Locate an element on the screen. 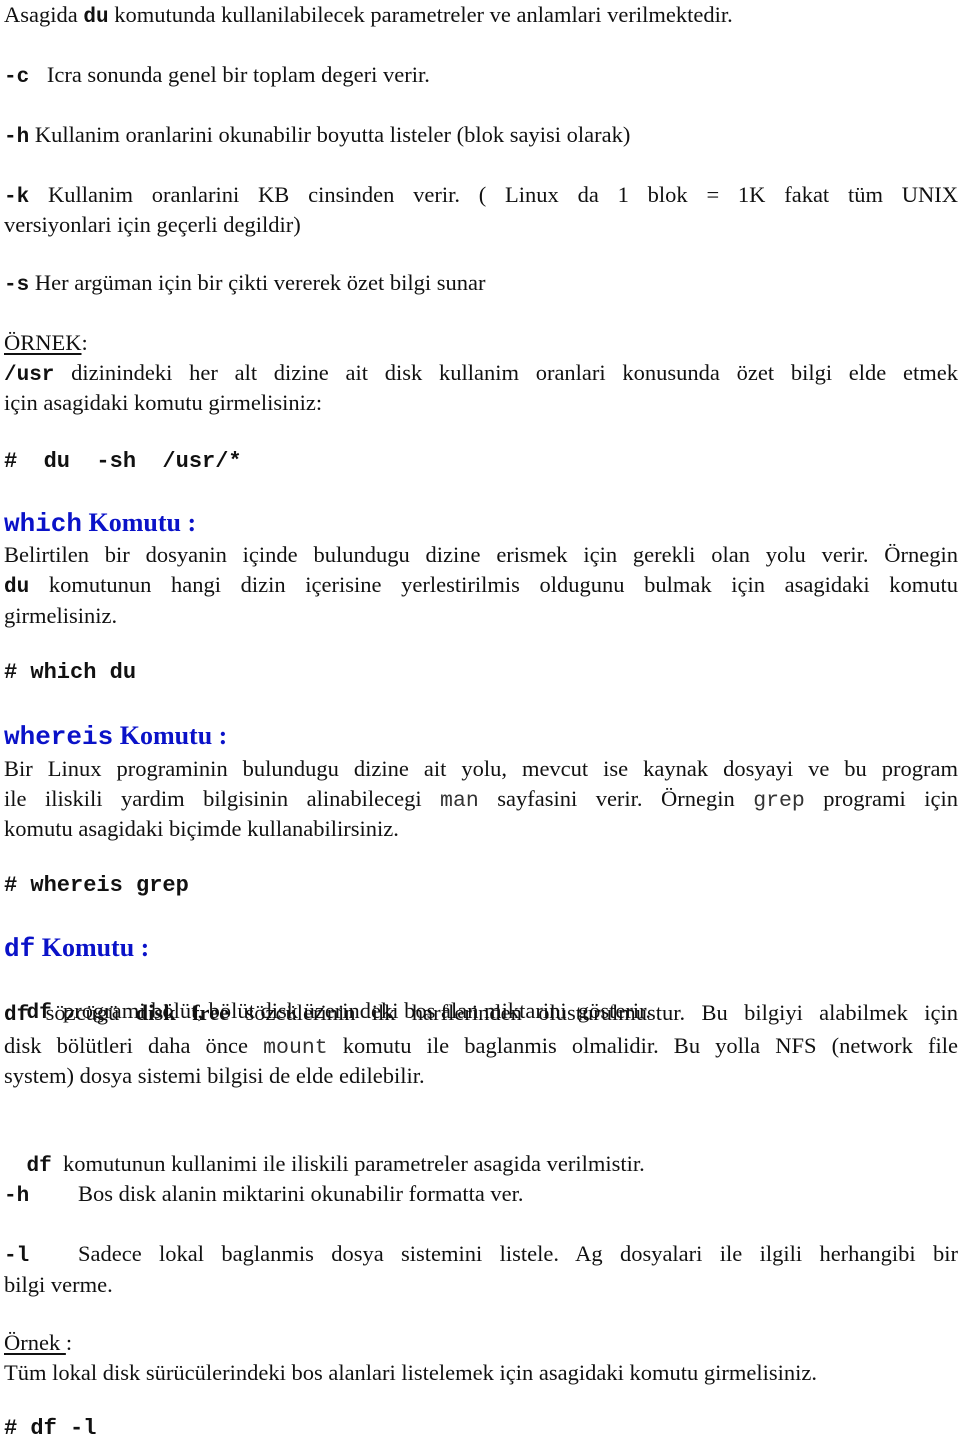 The height and width of the screenshot is (1444, 960). whereis-example-command: # whereis grep is located at coordinates (96, 885).